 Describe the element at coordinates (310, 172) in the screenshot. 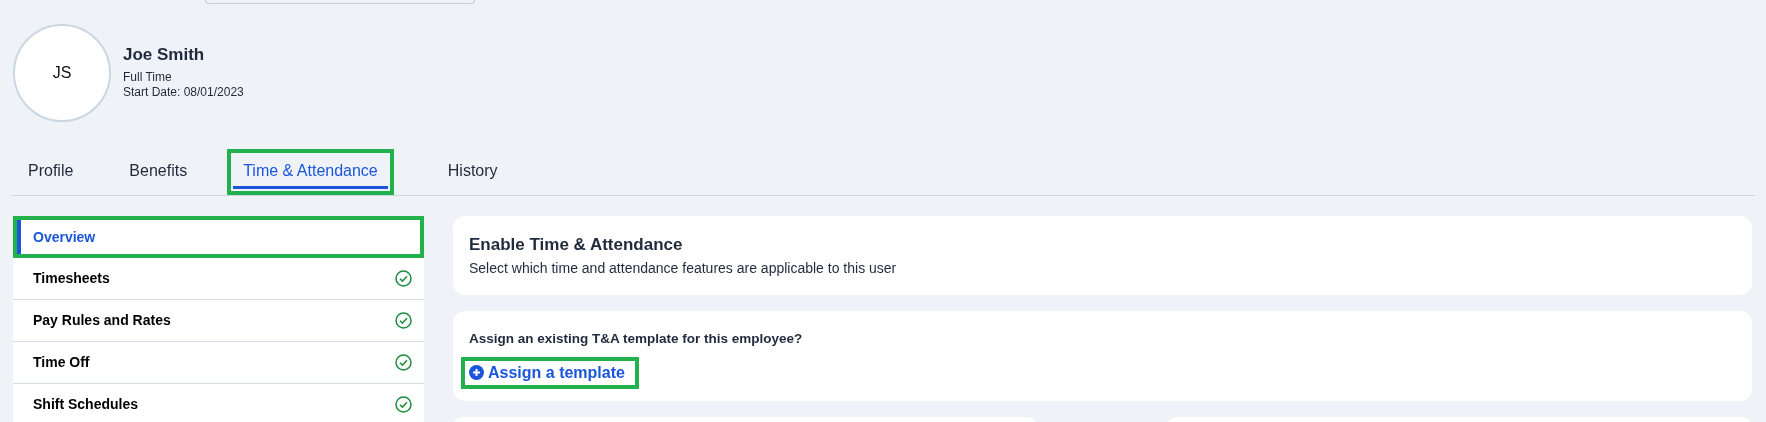

I see `tab: Time & Attendance` at that location.